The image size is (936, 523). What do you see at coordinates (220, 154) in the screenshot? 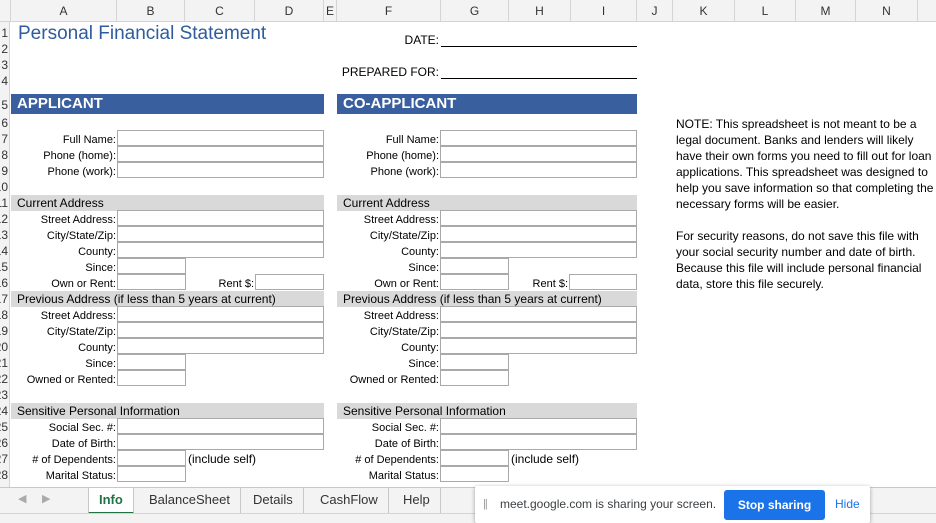
I see `applicant-phone-home-field` at bounding box center [220, 154].